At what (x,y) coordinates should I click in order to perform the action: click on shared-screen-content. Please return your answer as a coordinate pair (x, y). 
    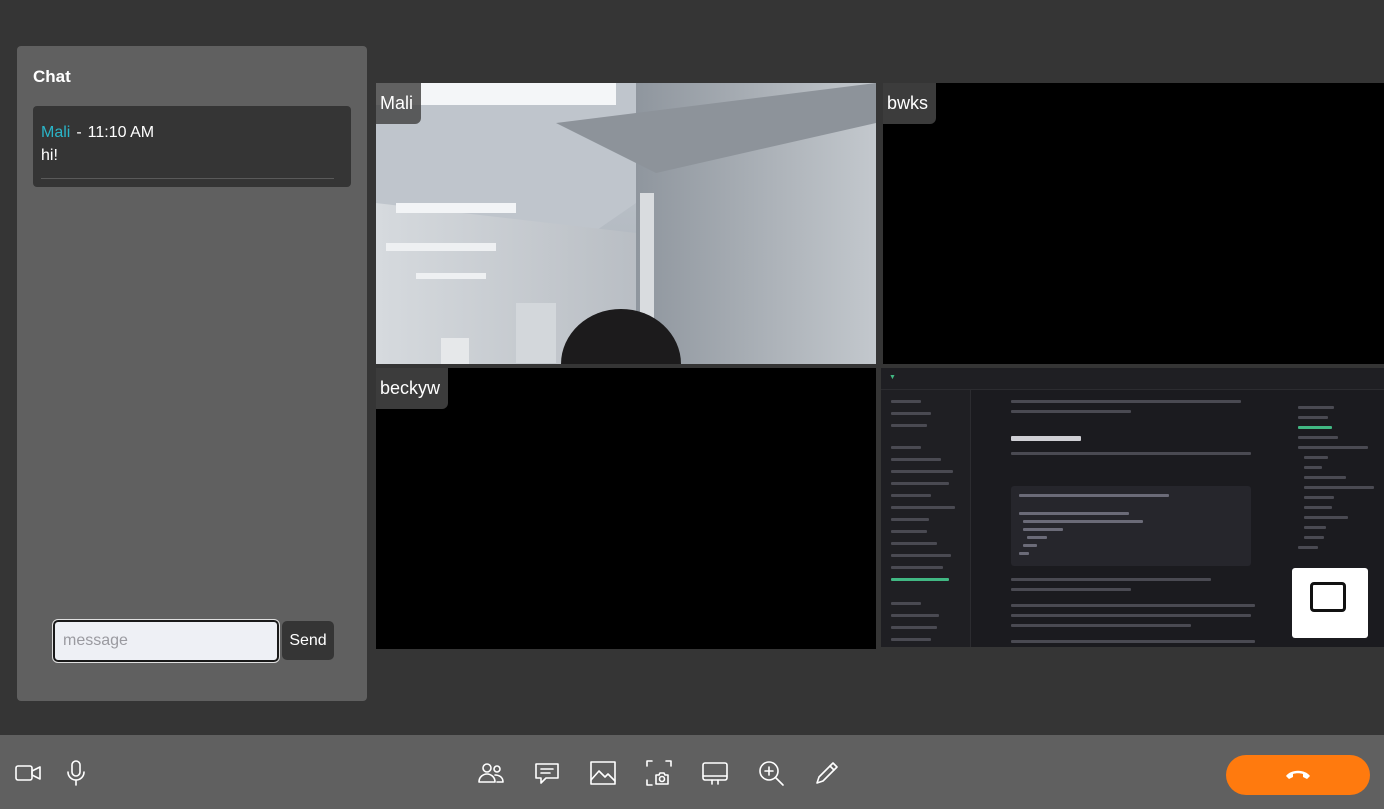
    Looking at the image, I should click on (1132, 518).